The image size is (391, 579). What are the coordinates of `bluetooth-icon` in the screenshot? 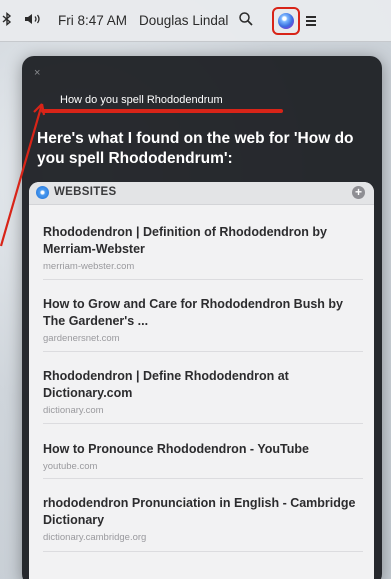 It's located at (7, 20).